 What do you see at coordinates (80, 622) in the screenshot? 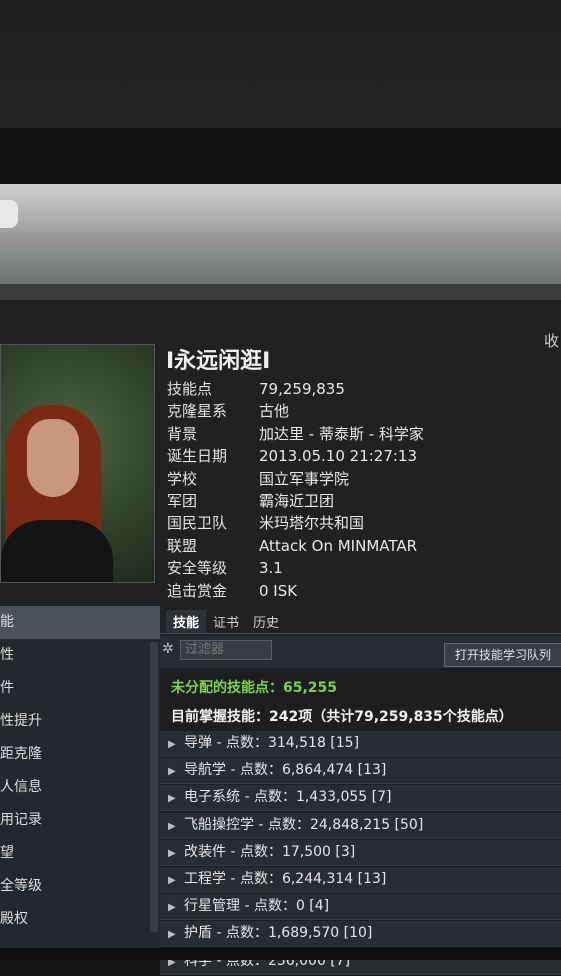
I see `sidebar-item-skills: 能` at bounding box center [80, 622].